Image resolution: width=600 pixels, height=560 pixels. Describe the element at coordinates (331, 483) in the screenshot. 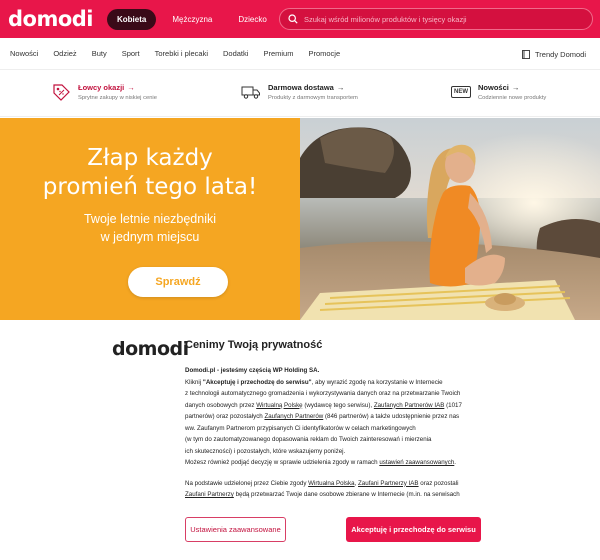

I see `link-wirtualna-polska-2: Wirtualna Polska` at that location.